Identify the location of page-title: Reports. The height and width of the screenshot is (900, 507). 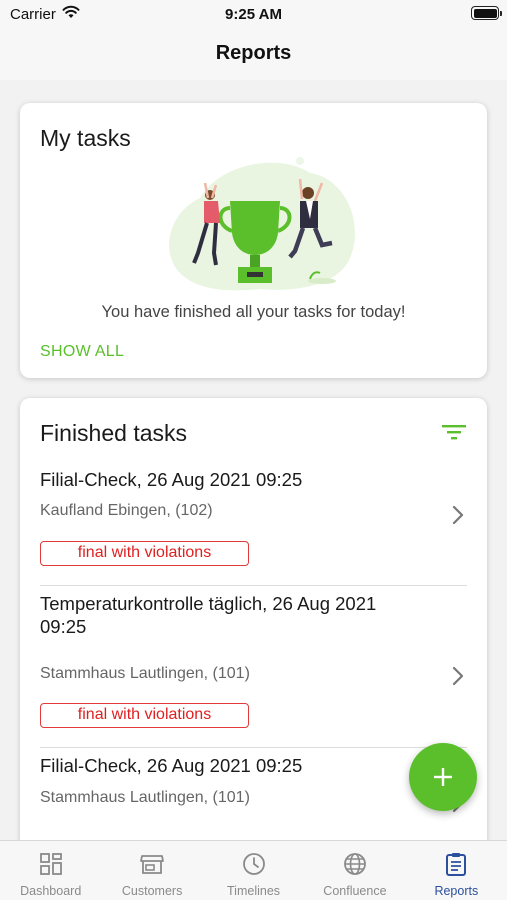
(253, 53).